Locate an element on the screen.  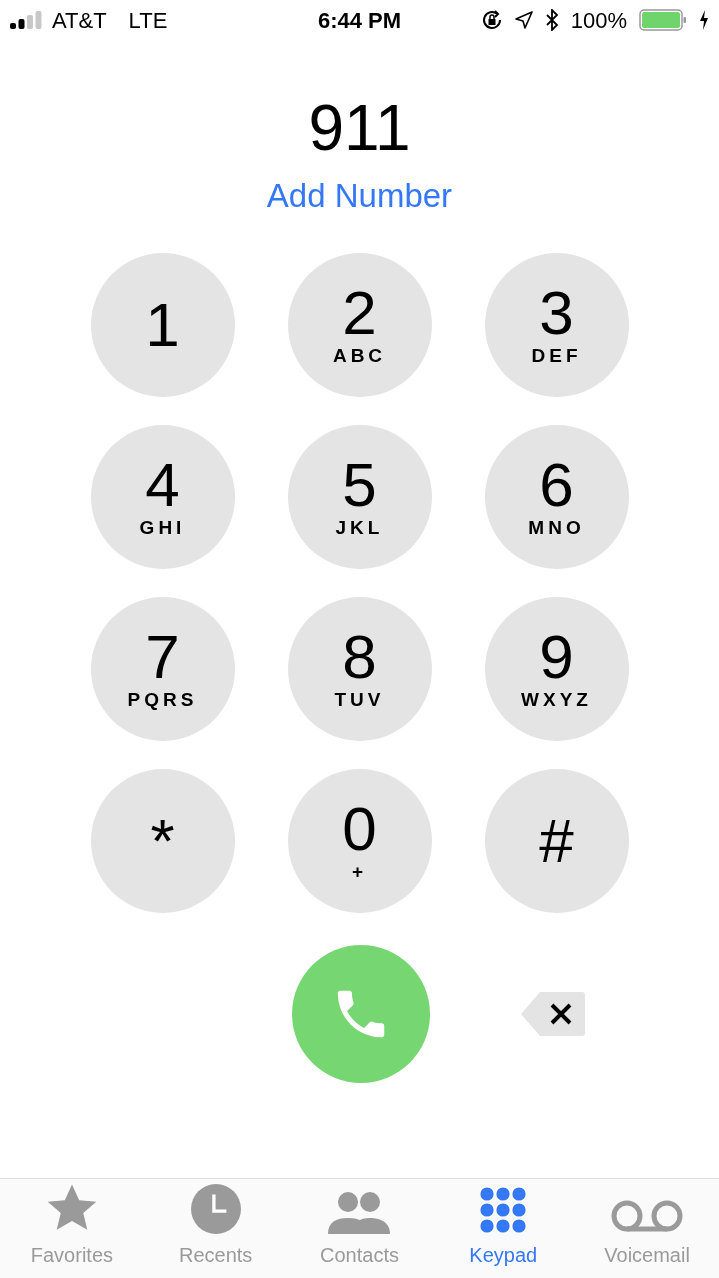
voicemail-icon is located at coordinates (647, 1216).